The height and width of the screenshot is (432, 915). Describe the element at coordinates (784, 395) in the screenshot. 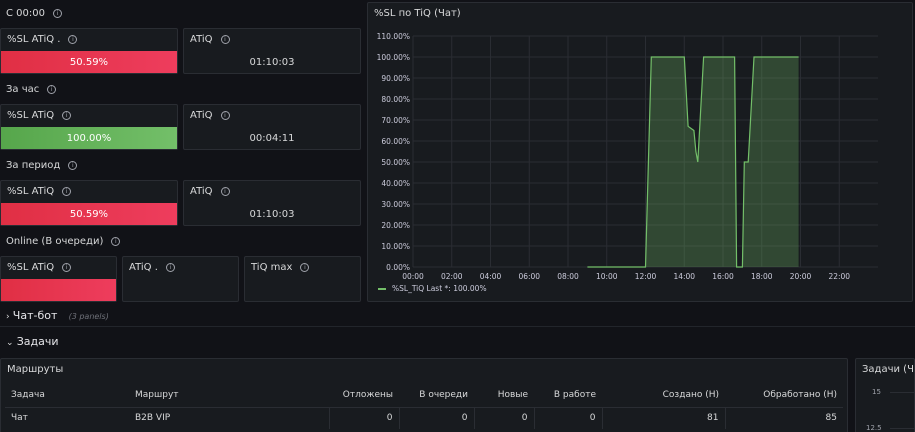

I see `col-header-processed: Обработано (Н)` at that location.